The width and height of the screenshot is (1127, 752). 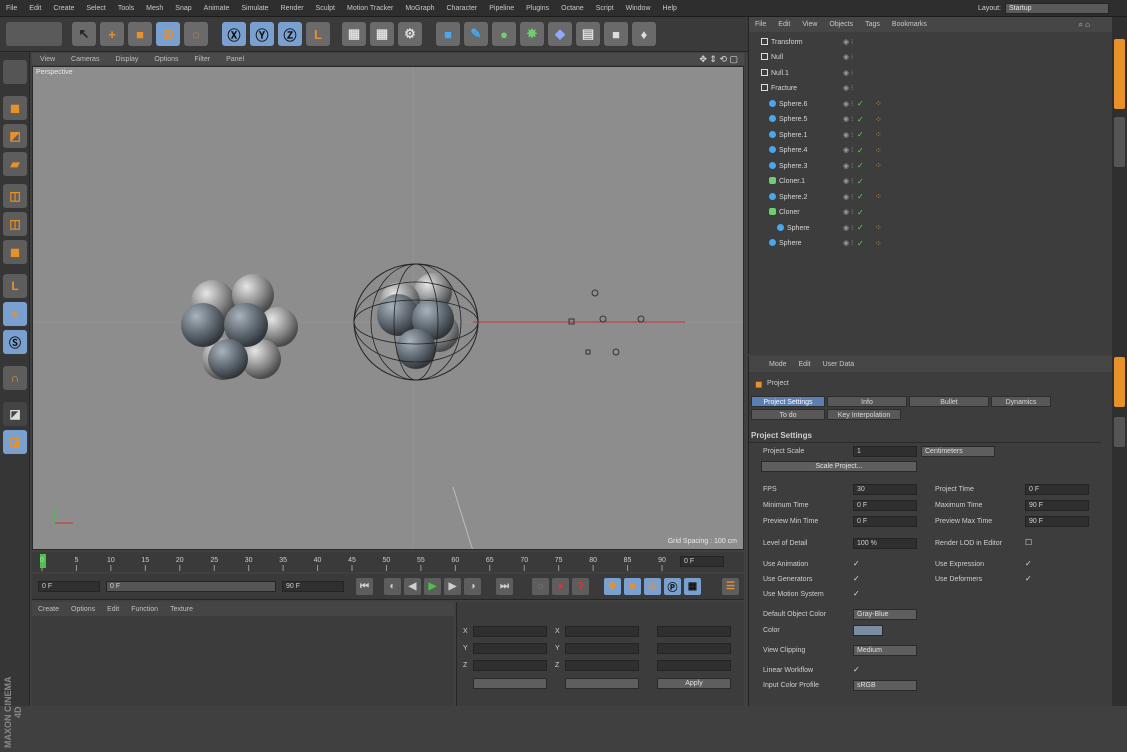 What do you see at coordinates (931, 212) in the screenshot?
I see `object-row: Cloner ◉ ⁝ ✓` at bounding box center [931, 212].